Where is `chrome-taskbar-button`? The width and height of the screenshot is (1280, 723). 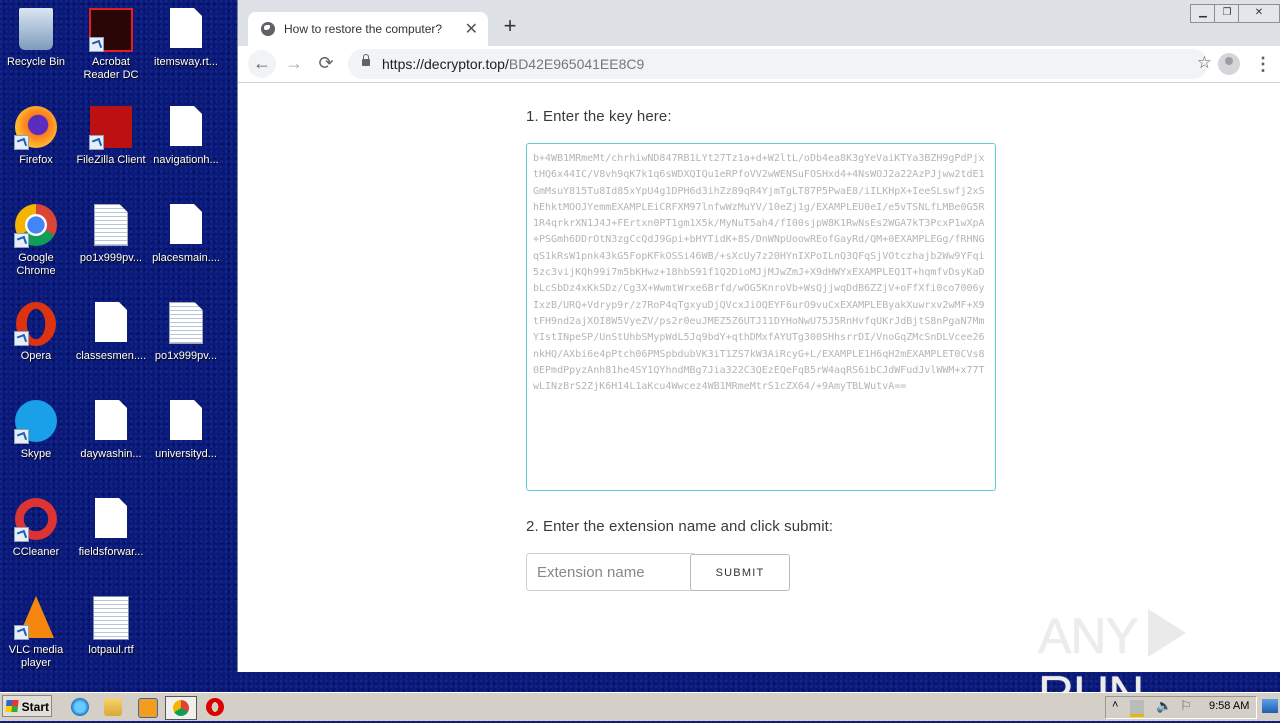 chrome-taskbar-button is located at coordinates (181, 708).